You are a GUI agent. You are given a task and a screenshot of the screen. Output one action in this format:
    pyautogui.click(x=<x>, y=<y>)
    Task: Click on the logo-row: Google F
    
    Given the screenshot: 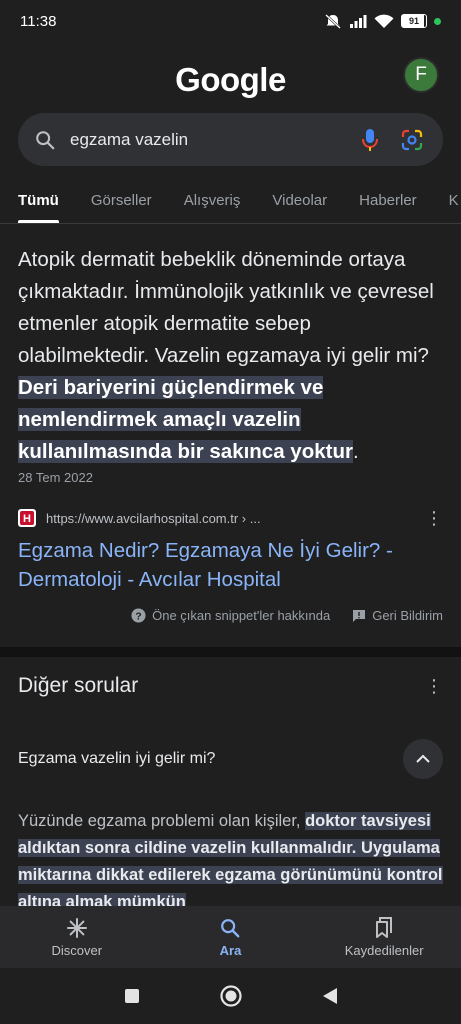 What is the action you would take?
    pyautogui.click(x=230, y=80)
    